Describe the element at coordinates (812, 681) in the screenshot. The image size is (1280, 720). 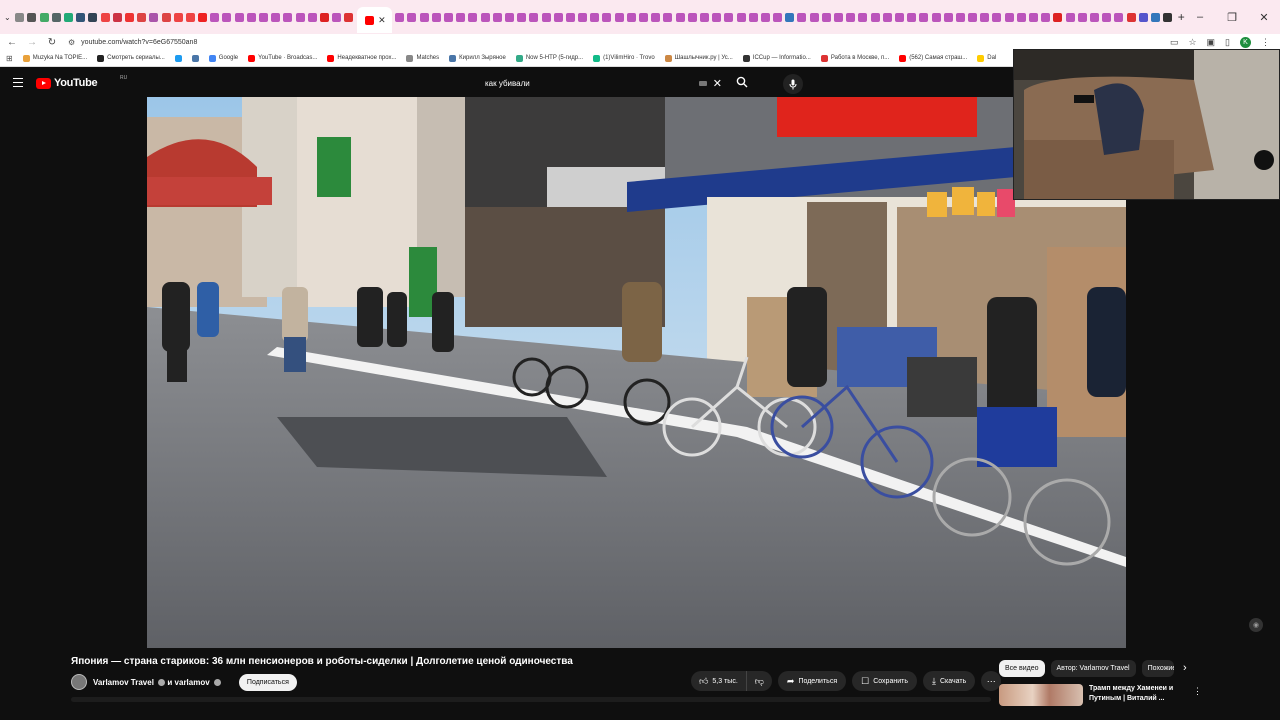
I see `share-button: ➦ Поделиться` at that location.